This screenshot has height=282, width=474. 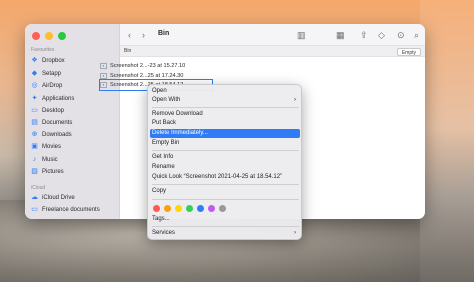 I want to click on dropbox-icon: ❖, so click(x=34, y=60).